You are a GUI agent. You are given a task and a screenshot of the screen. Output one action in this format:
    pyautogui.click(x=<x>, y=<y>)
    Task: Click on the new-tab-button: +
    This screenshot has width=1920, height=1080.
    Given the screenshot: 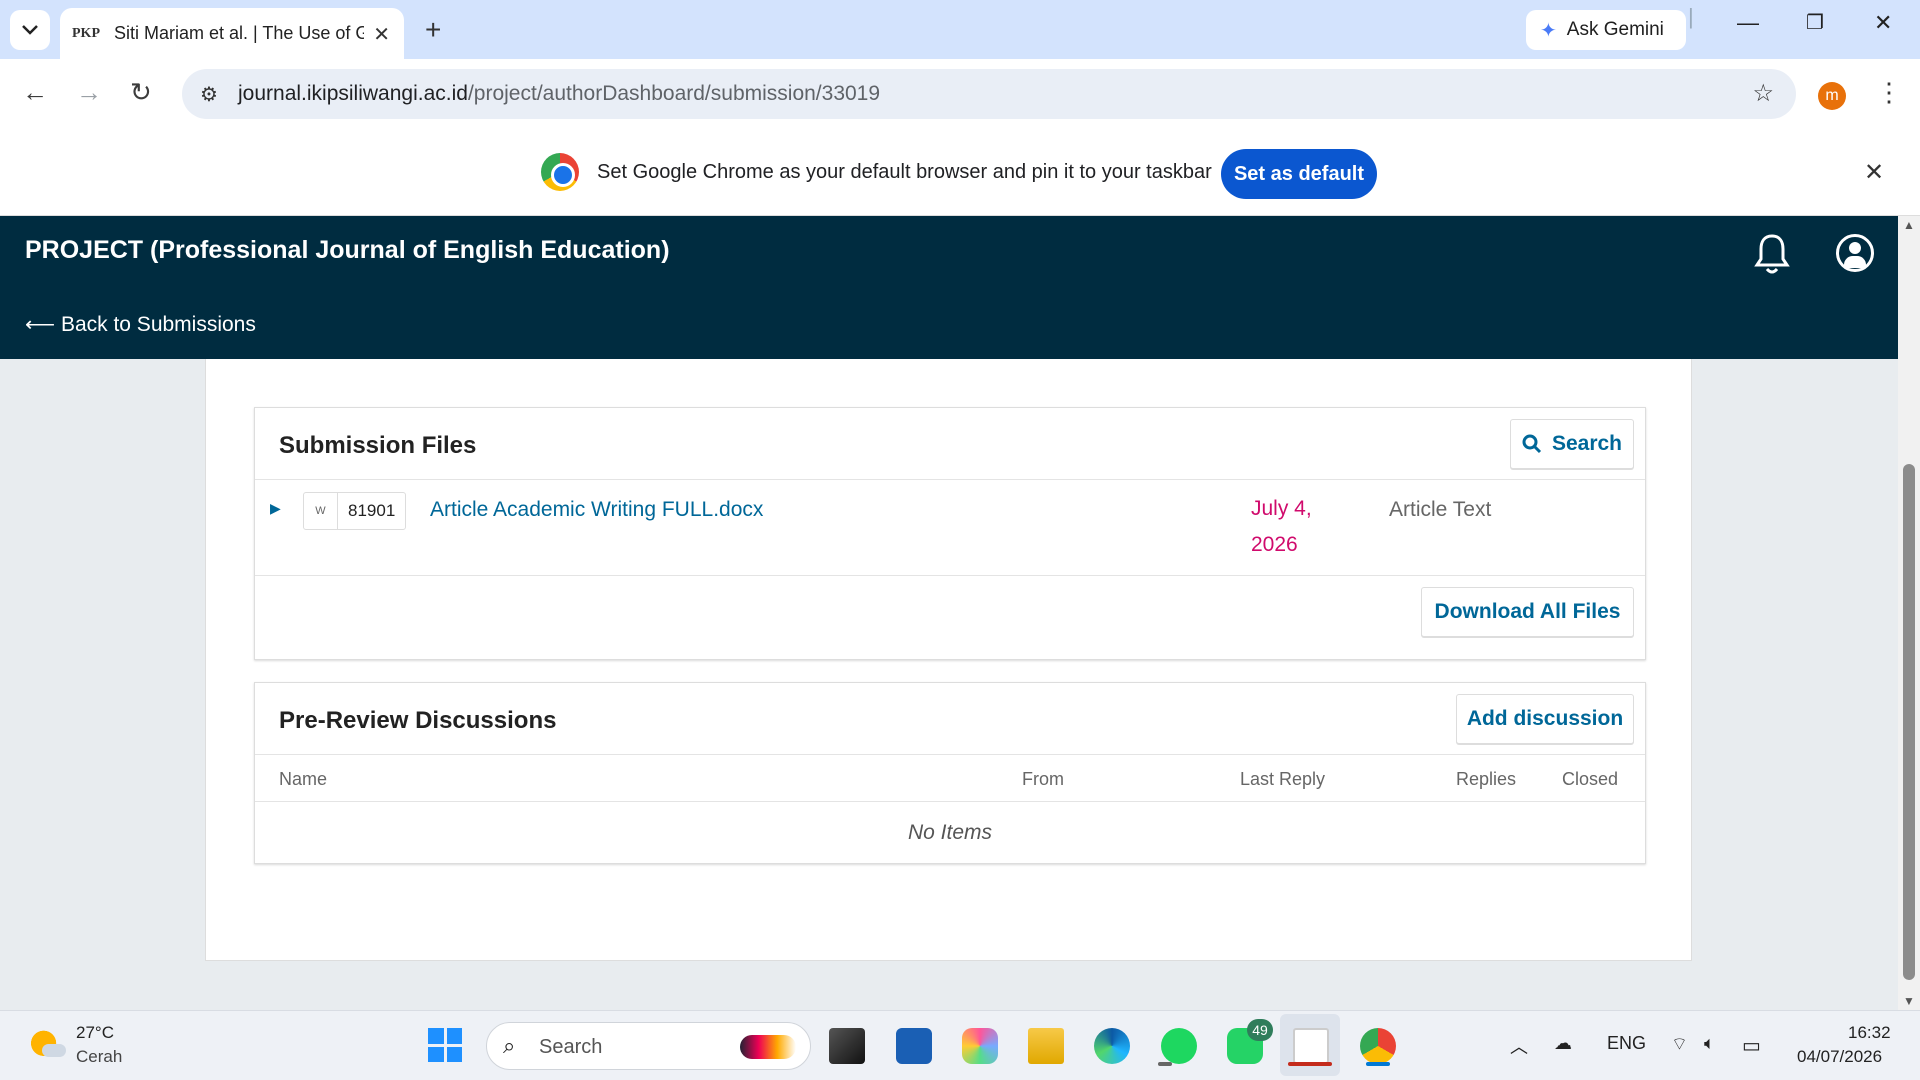 What is the action you would take?
    pyautogui.click(x=433, y=30)
    